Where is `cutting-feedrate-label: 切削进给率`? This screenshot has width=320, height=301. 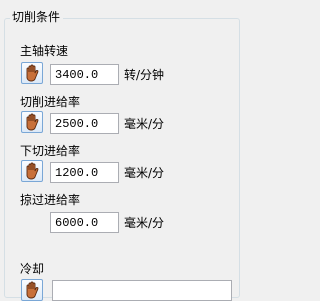
cutting-feedrate-label: 切削进给率 is located at coordinates (50, 102).